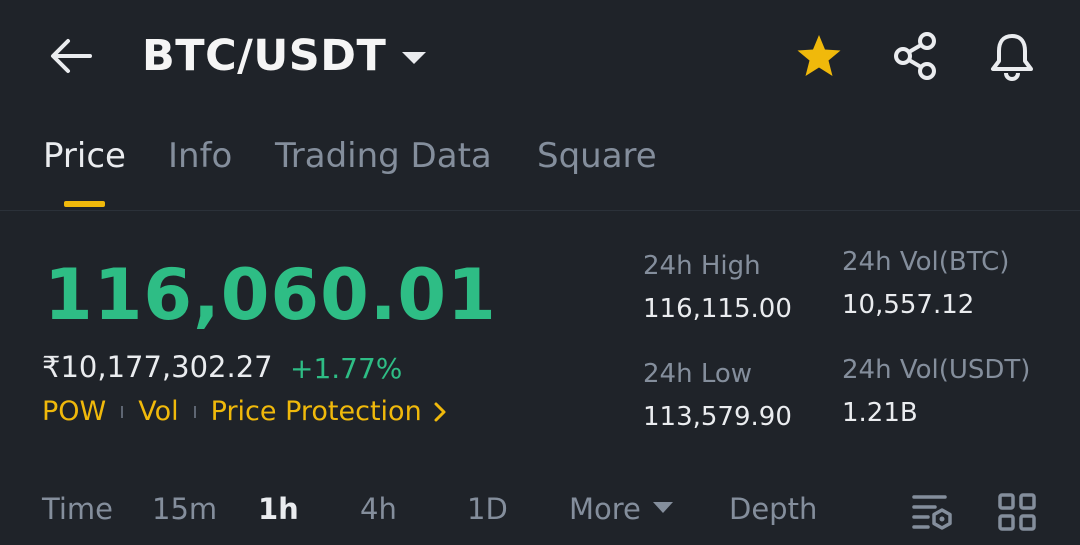 This screenshot has height=545, width=1080. I want to click on bell-icon, so click(1012, 57).